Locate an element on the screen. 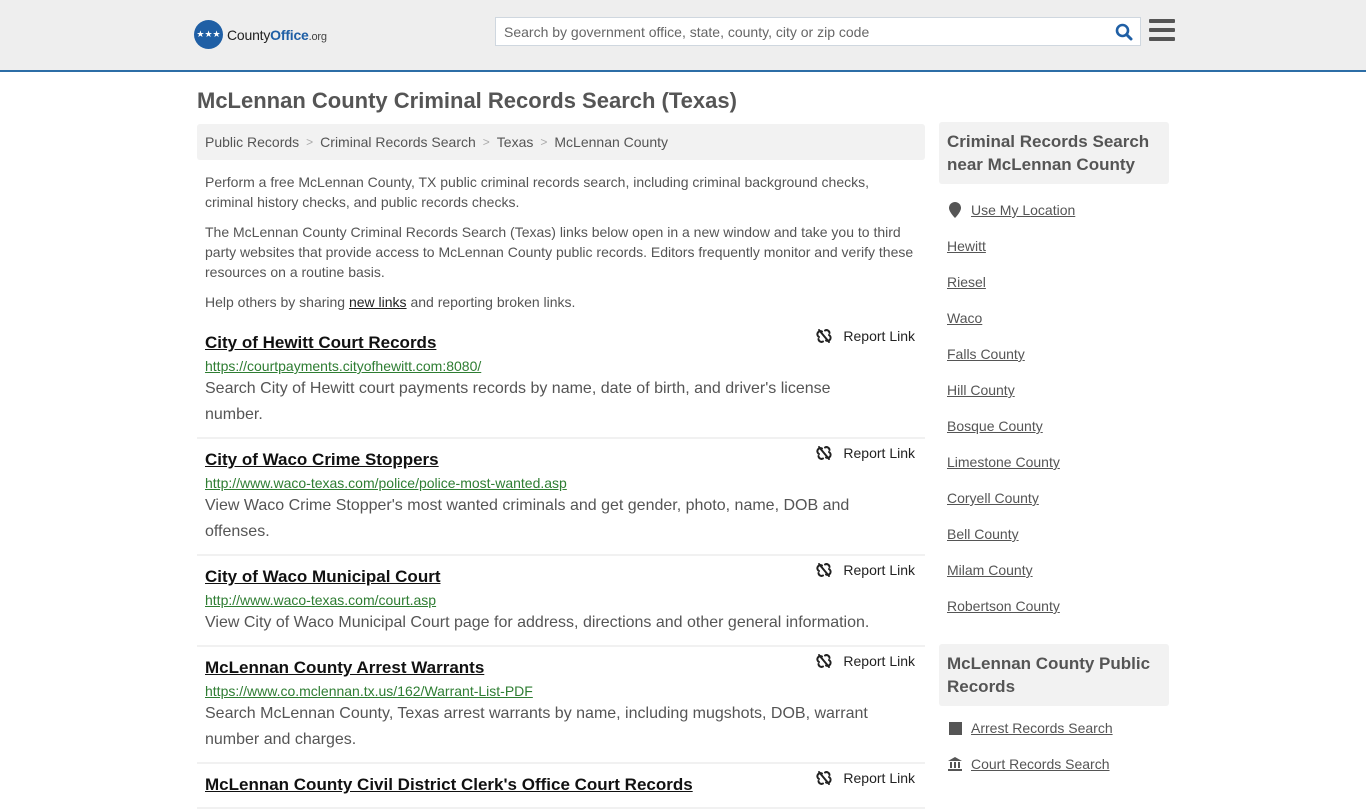 The image size is (1366, 809). site-logo: ★★★ CountyOffice.org is located at coordinates (260, 34).